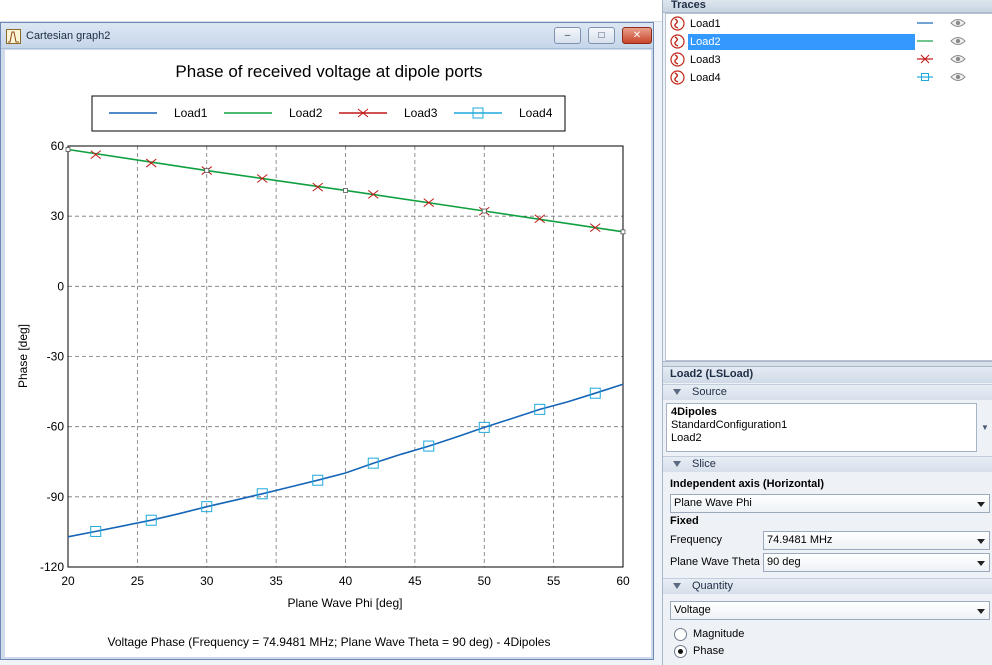 The image size is (992, 665). Describe the element at coordinates (719, 634) in the screenshot. I see `magnitude-radio-label: Magnitude` at that location.